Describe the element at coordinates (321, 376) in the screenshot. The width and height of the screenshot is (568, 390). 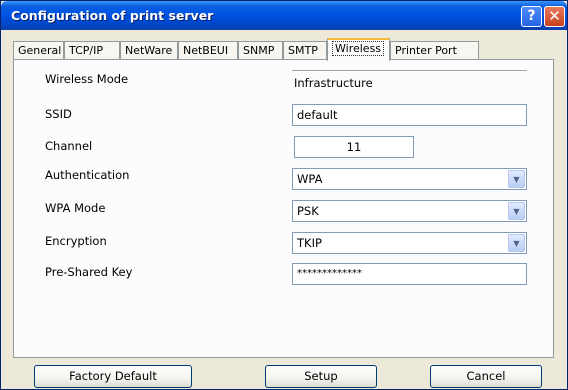
I see `setup-button: Setup` at that location.